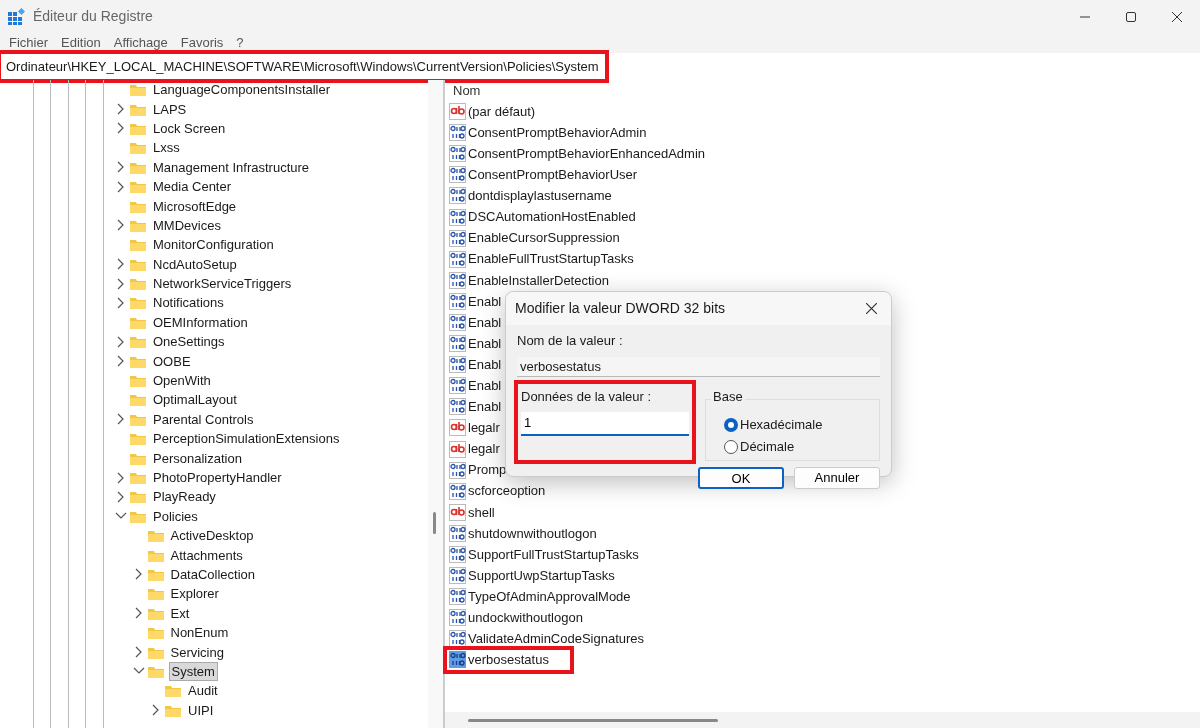  What do you see at coordinates (781, 425) in the screenshot?
I see `radio-label: Hexadécimale` at bounding box center [781, 425].